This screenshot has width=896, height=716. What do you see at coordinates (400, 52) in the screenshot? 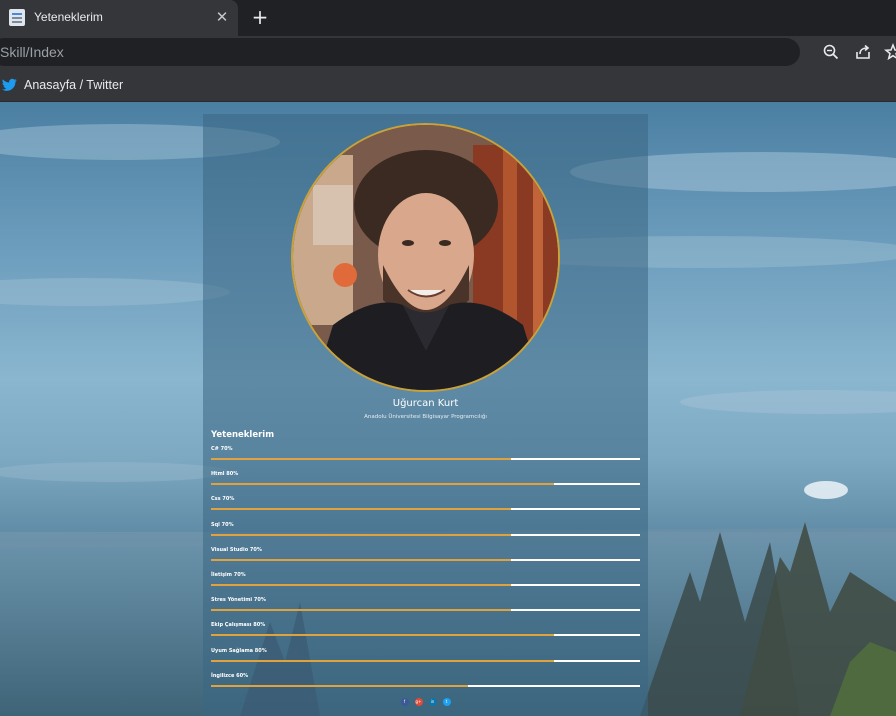
I see `address-bar: Skill/Index` at bounding box center [400, 52].